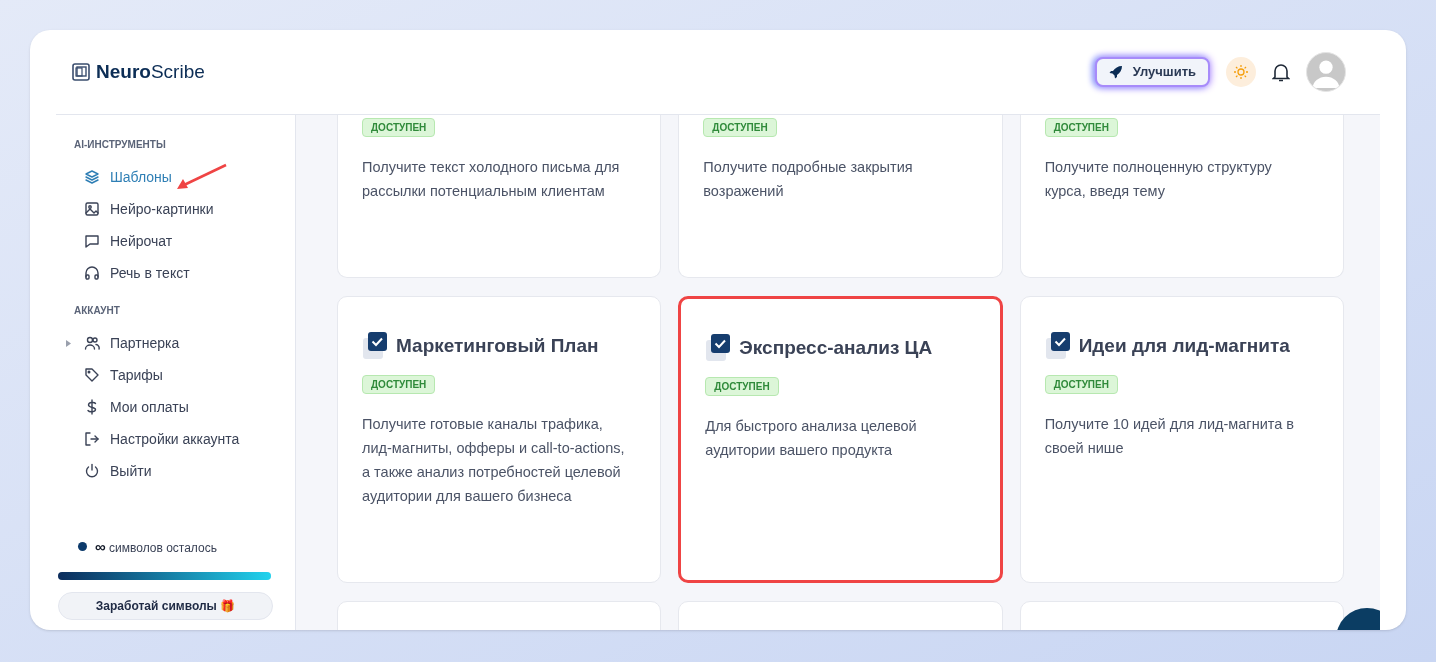  What do you see at coordinates (92, 343) in the screenshot?
I see `users-icon` at bounding box center [92, 343].